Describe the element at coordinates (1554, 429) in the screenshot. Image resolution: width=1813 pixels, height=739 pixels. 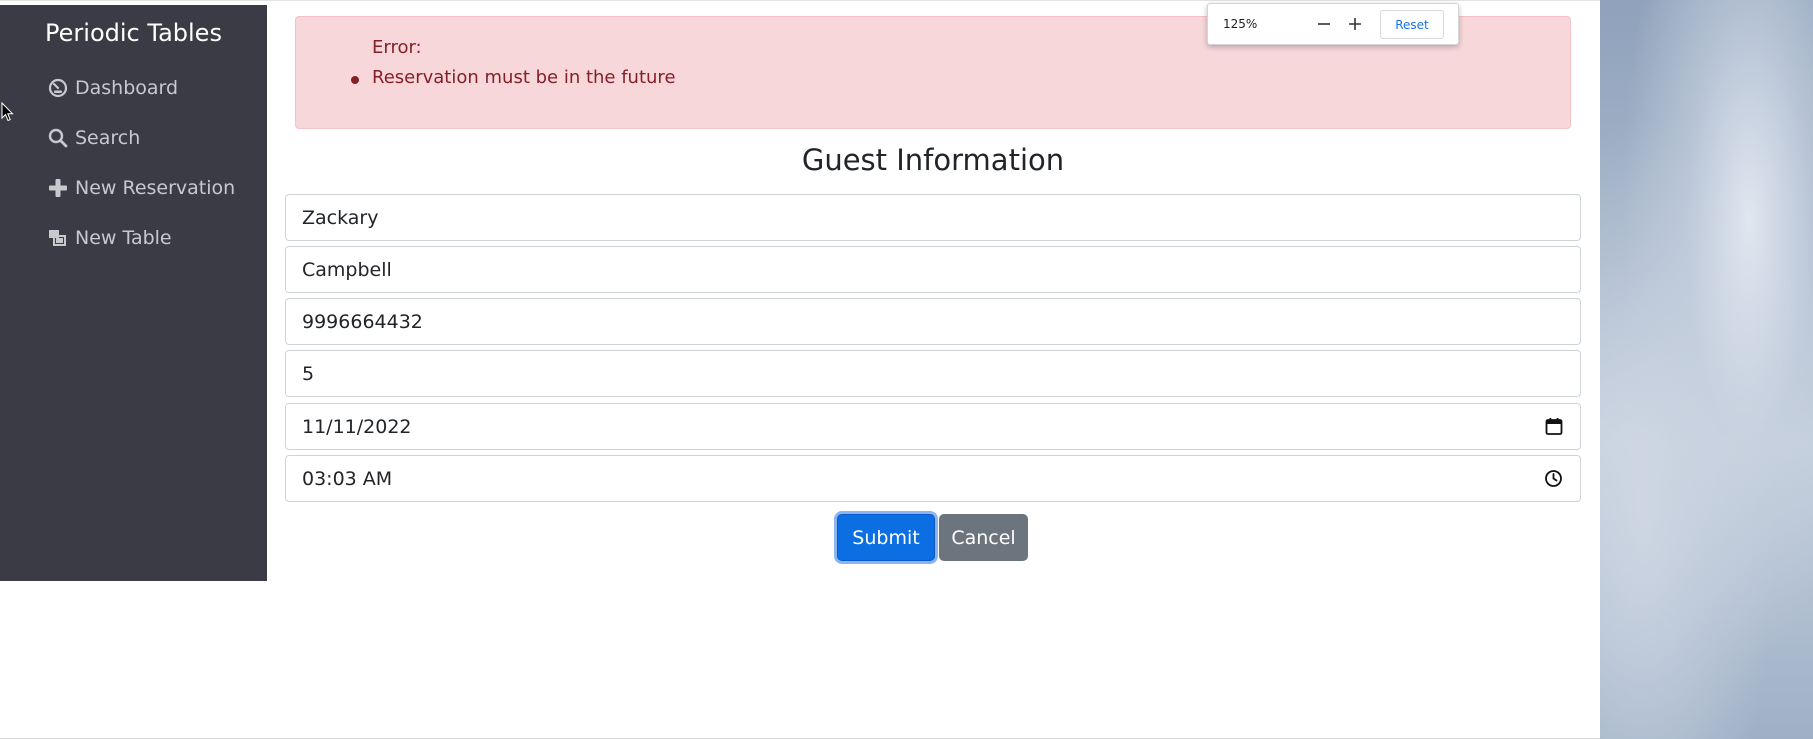
I see `calendar-icon` at that location.